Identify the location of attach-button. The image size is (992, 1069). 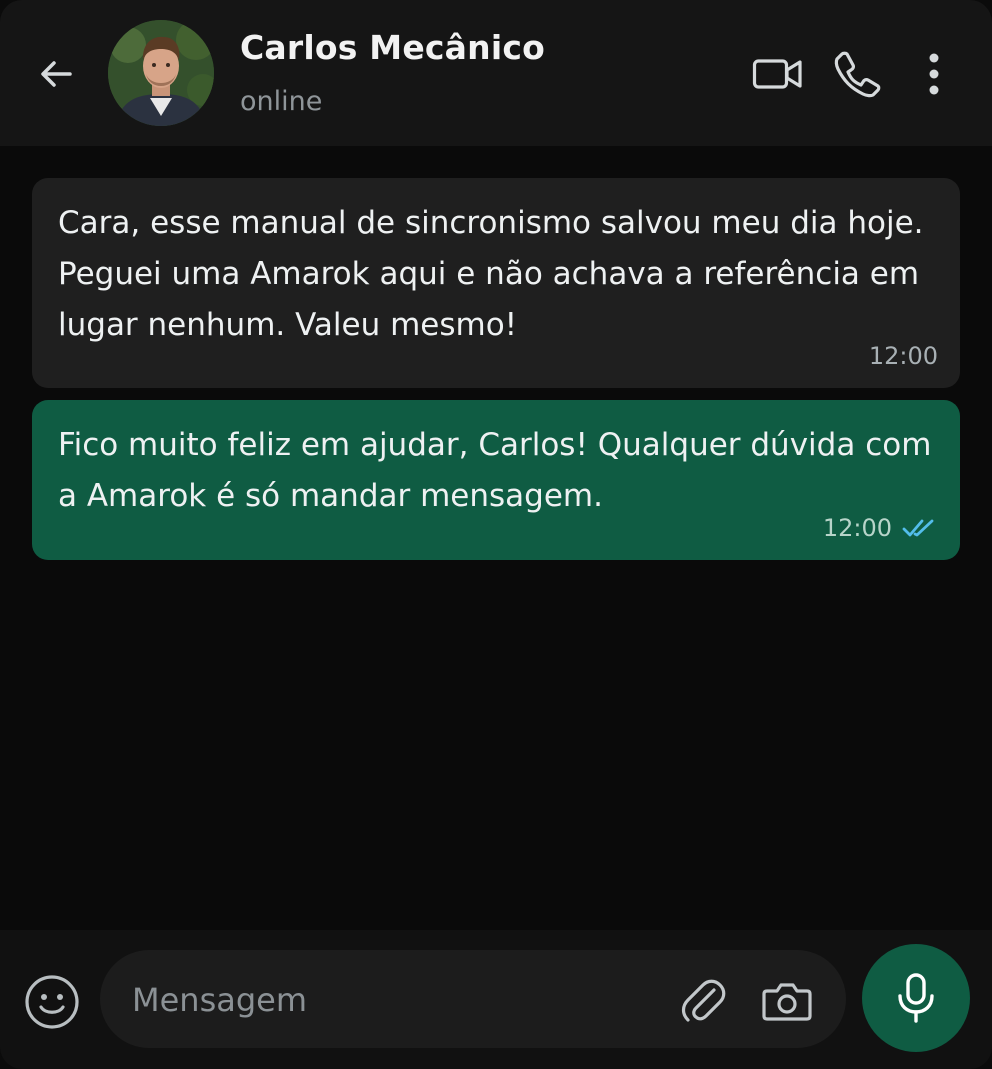
(703, 1001).